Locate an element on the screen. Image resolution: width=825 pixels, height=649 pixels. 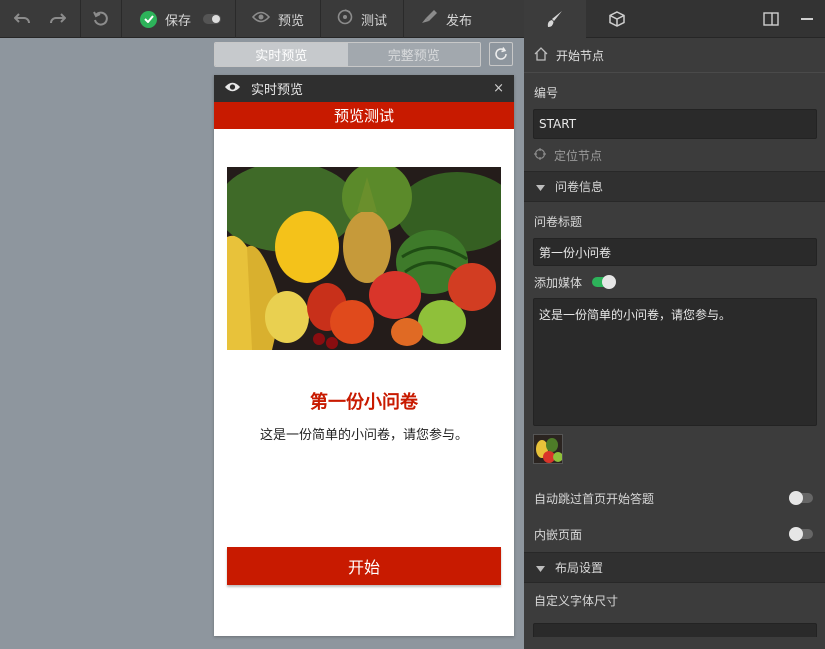
add-media-switch is located at coordinates (604, 282).